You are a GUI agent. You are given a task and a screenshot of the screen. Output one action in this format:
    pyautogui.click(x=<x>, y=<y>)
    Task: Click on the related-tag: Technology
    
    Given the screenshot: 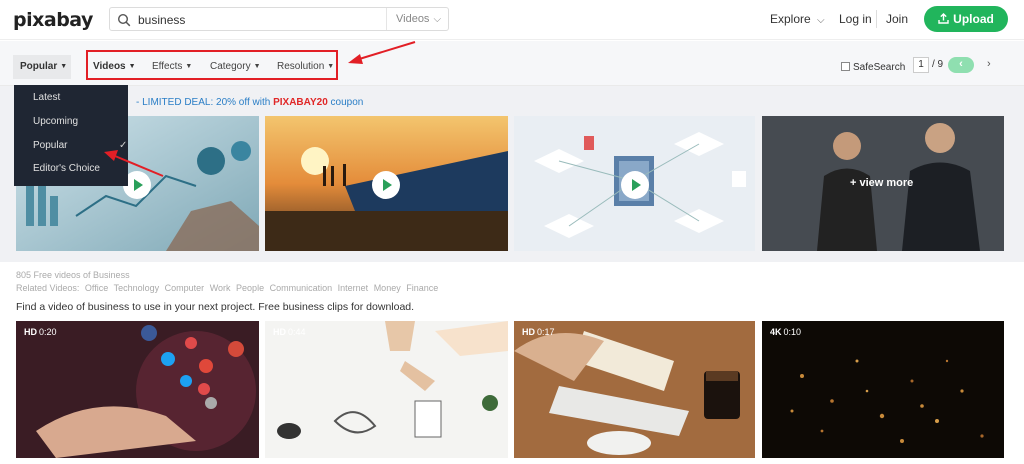 What is the action you would take?
    pyautogui.click(x=137, y=288)
    